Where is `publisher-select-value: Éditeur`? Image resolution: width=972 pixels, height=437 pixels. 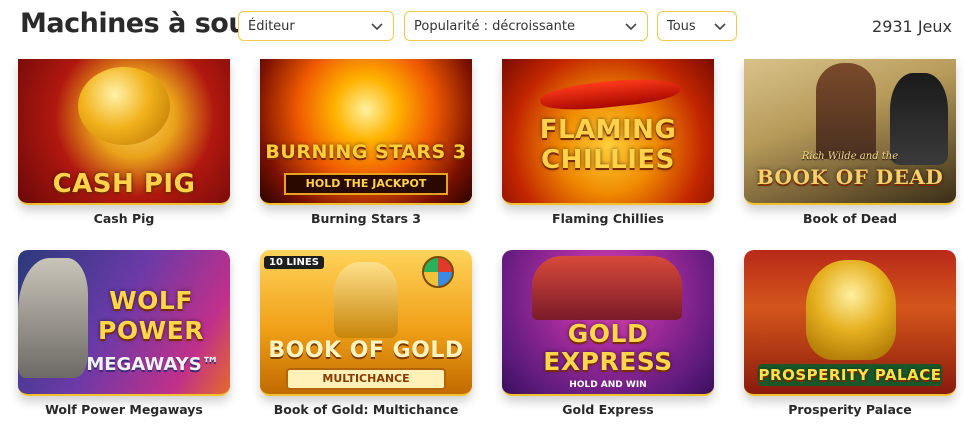
publisher-select-value: Éditeur is located at coordinates (271, 26).